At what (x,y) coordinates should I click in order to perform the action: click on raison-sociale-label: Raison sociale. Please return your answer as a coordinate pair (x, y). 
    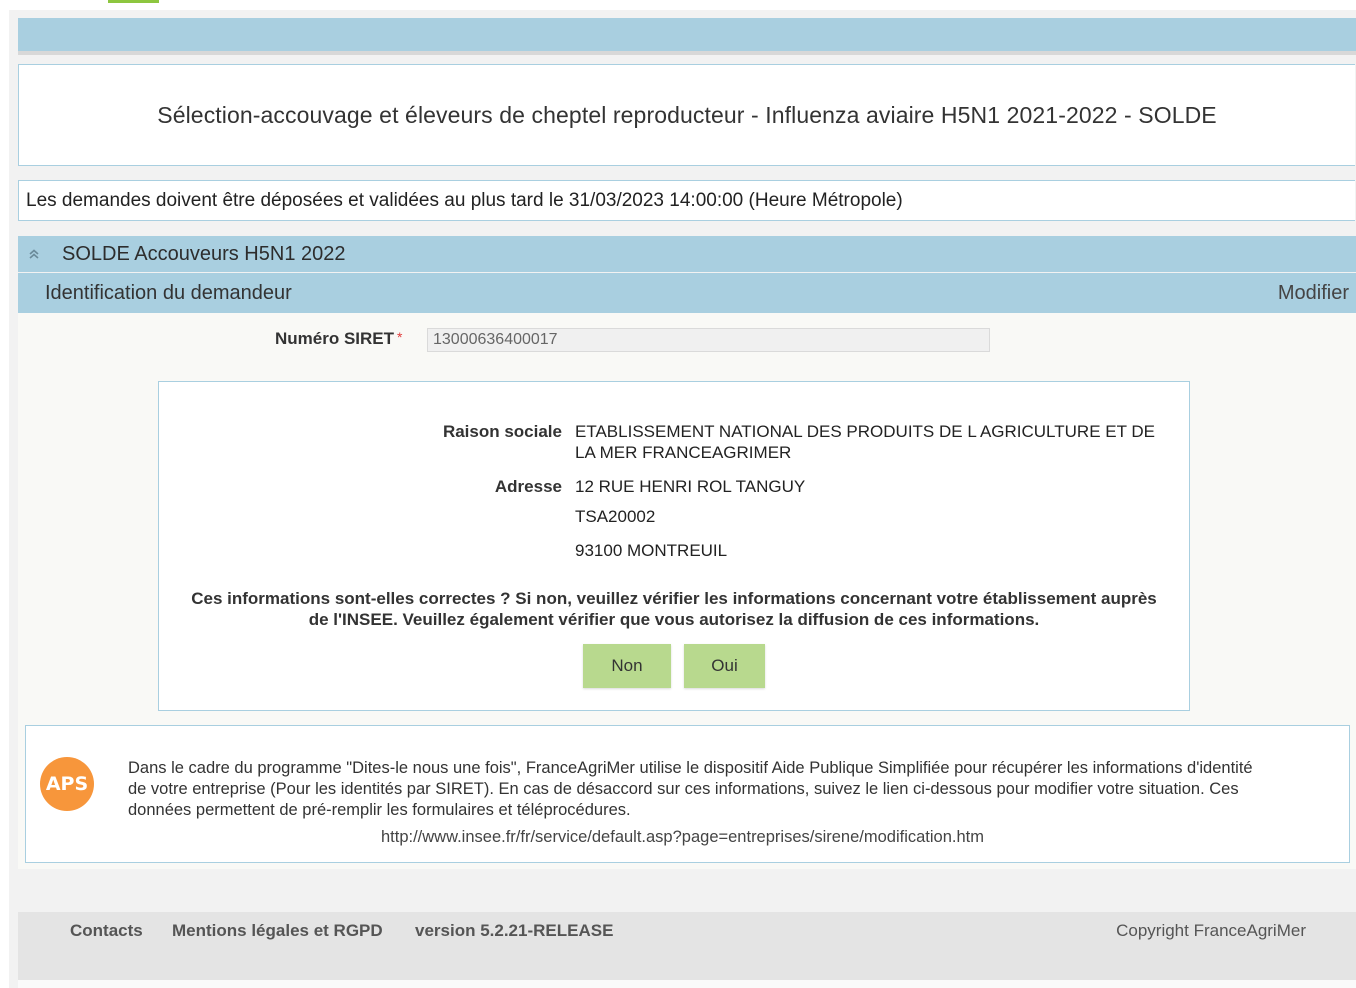
    Looking at the image, I should click on (502, 431).